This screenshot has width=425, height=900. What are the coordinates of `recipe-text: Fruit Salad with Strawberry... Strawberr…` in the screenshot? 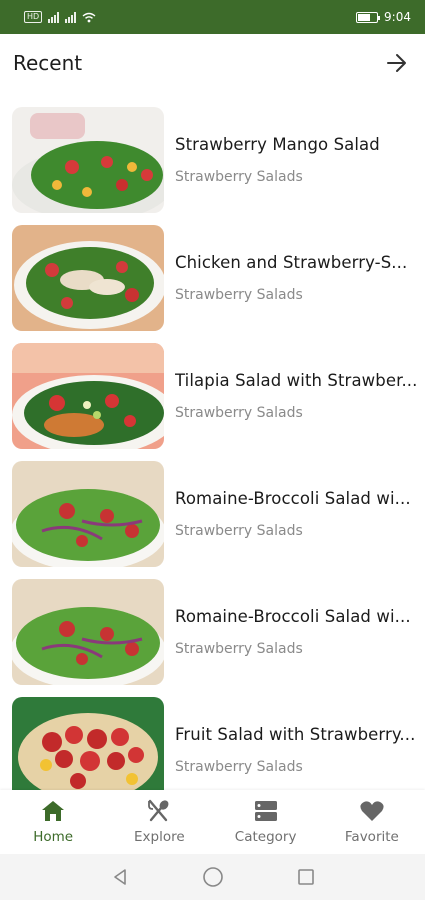 It's located at (298, 750).